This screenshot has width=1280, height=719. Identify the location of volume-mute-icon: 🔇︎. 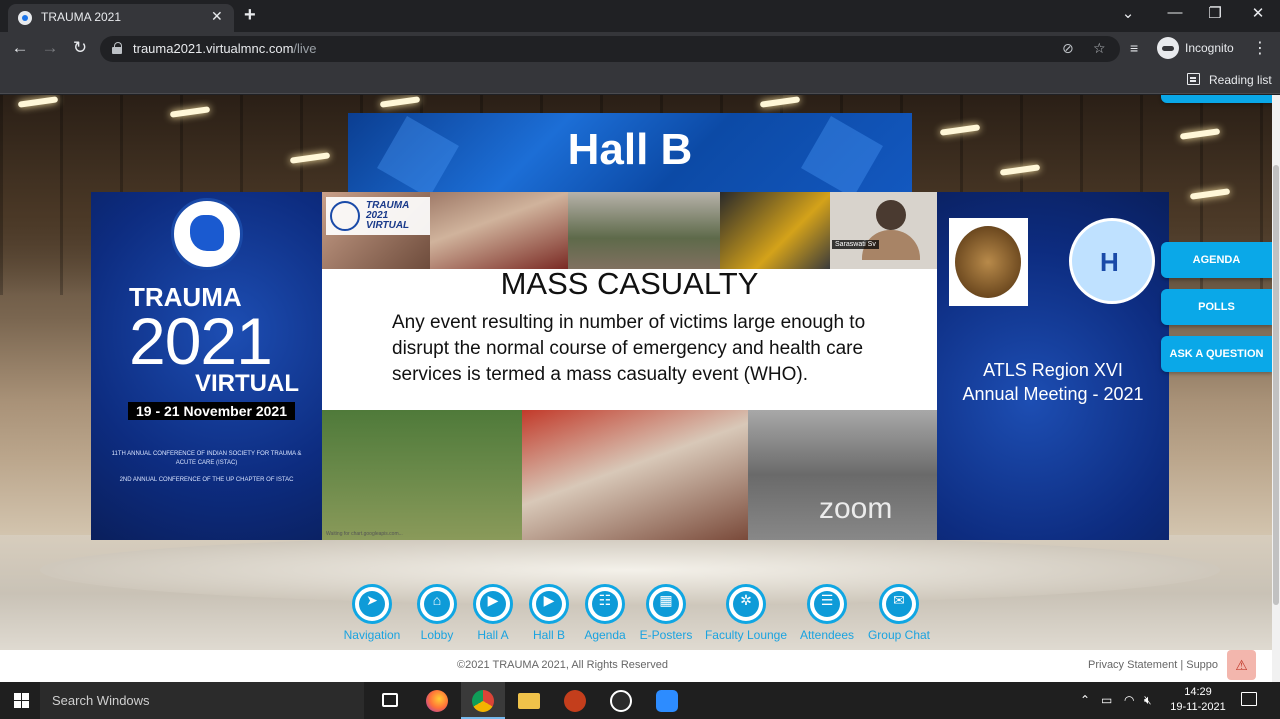
(1148, 700).